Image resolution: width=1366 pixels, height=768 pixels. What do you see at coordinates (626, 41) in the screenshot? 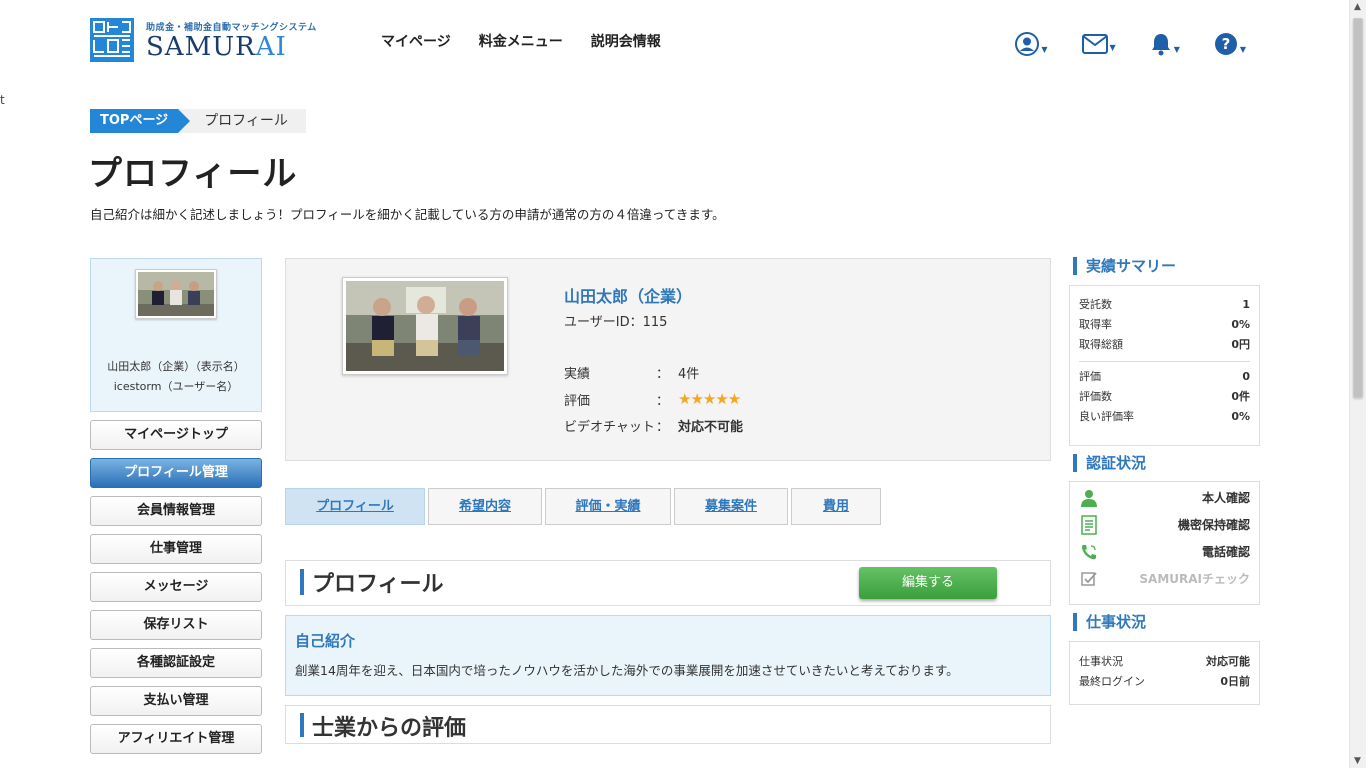
I see `nav-seminar: 説明会情報` at bounding box center [626, 41].